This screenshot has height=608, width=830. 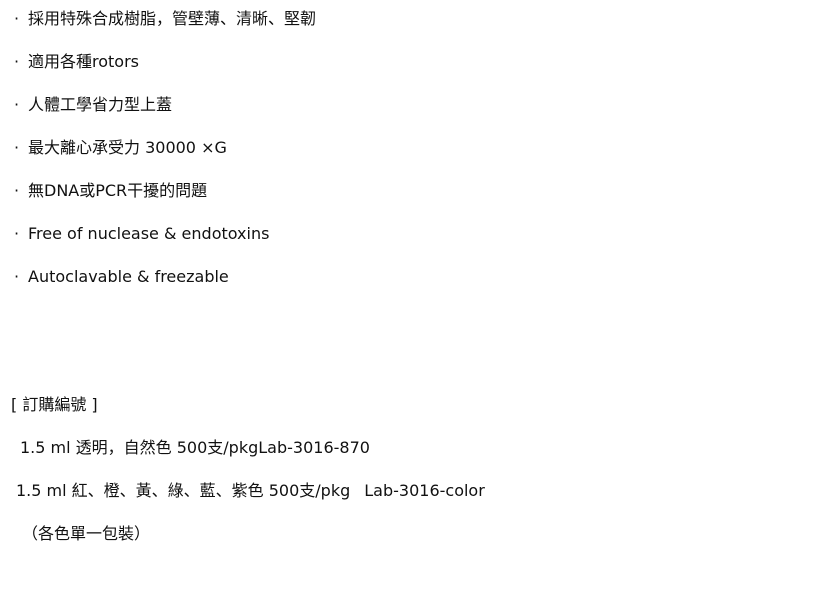 What do you see at coordinates (100, 104) in the screenshot?
I see `feature-text: 人體工學省力型上蓋` at bounding box center [100, 104].